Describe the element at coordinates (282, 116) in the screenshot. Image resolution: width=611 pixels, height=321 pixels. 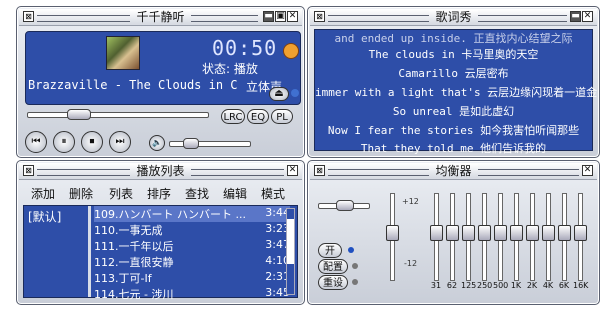
I see `pl-button: PL` at that location.